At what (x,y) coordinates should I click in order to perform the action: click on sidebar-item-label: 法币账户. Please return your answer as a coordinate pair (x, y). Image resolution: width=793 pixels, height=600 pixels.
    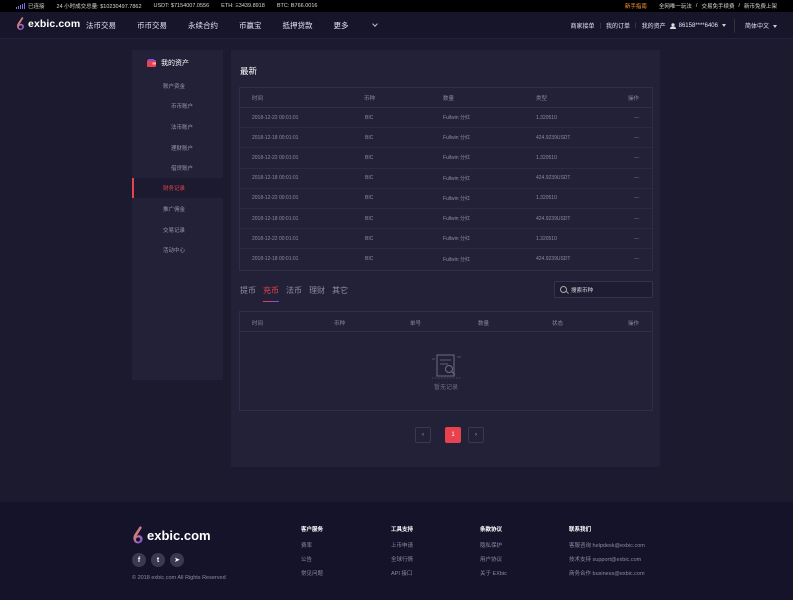
    Looking at the image, I should click on (182, 128).